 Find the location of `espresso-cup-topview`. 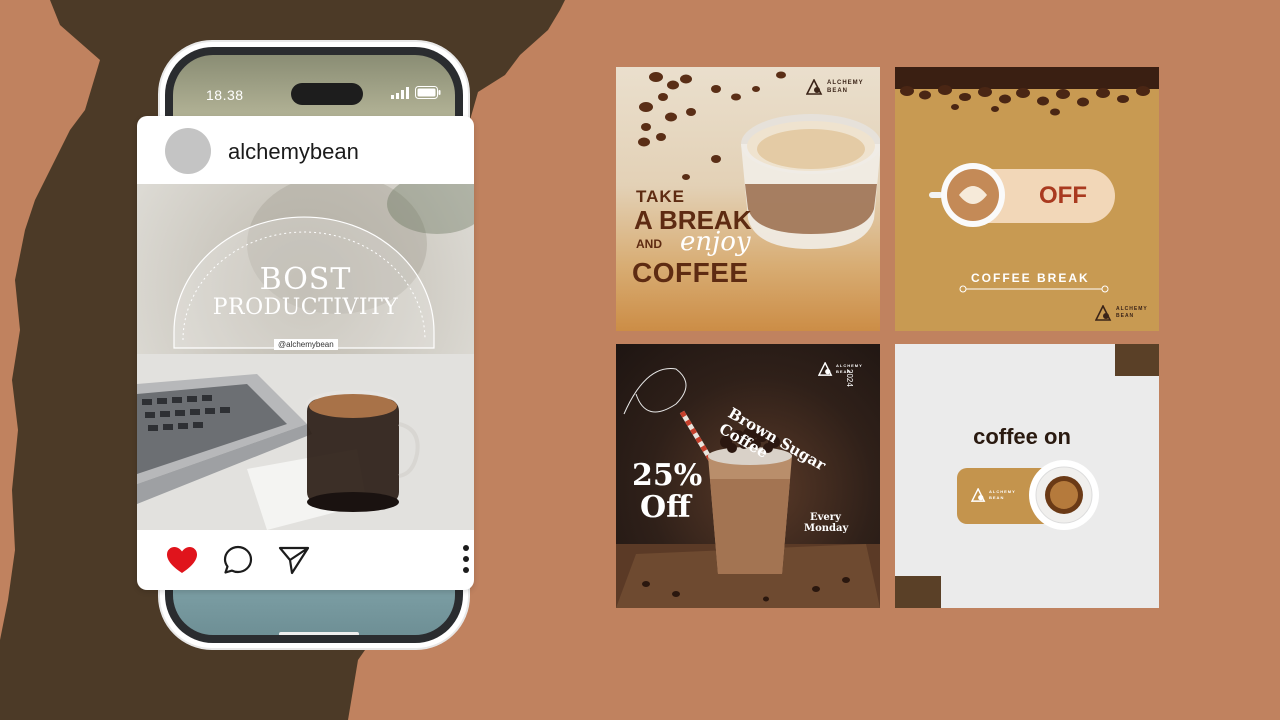

espresso-cup-topview is located at coordinates (1064, 495).